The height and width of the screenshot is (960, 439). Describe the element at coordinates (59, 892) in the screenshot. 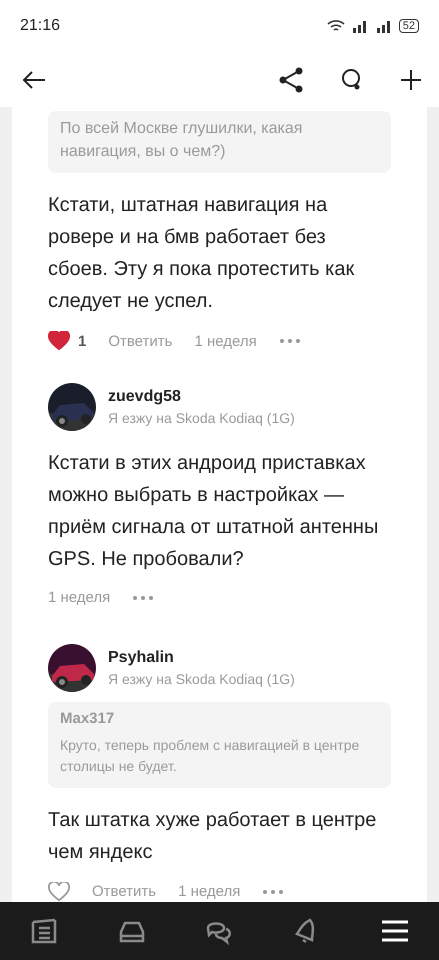

I see `like-button` at that location.